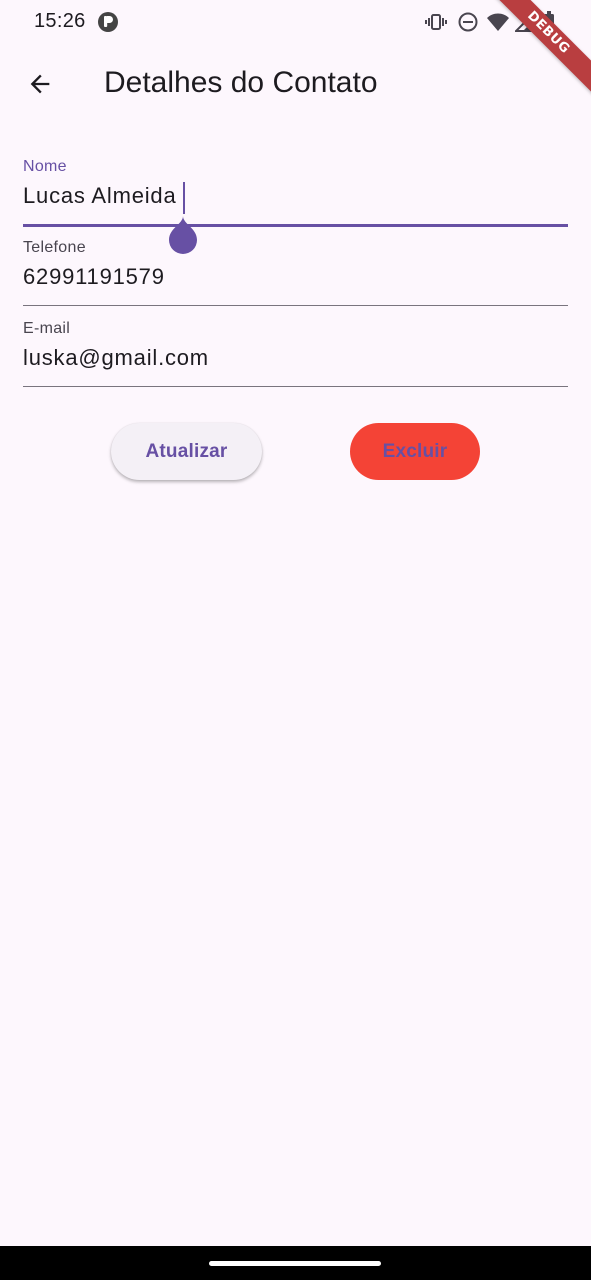 The image size is (591, 1280). I want to click on gesture-handle, so click(295, 1263).